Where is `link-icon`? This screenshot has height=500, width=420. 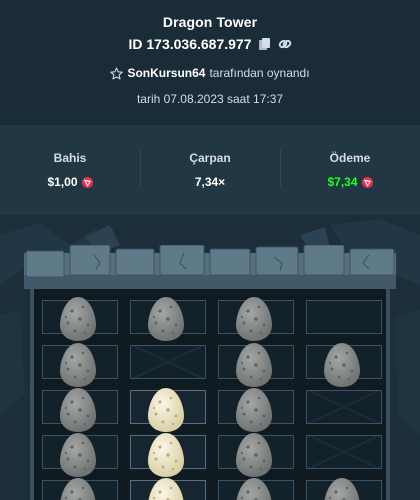 link-icon is located at coordinates (285, 44).